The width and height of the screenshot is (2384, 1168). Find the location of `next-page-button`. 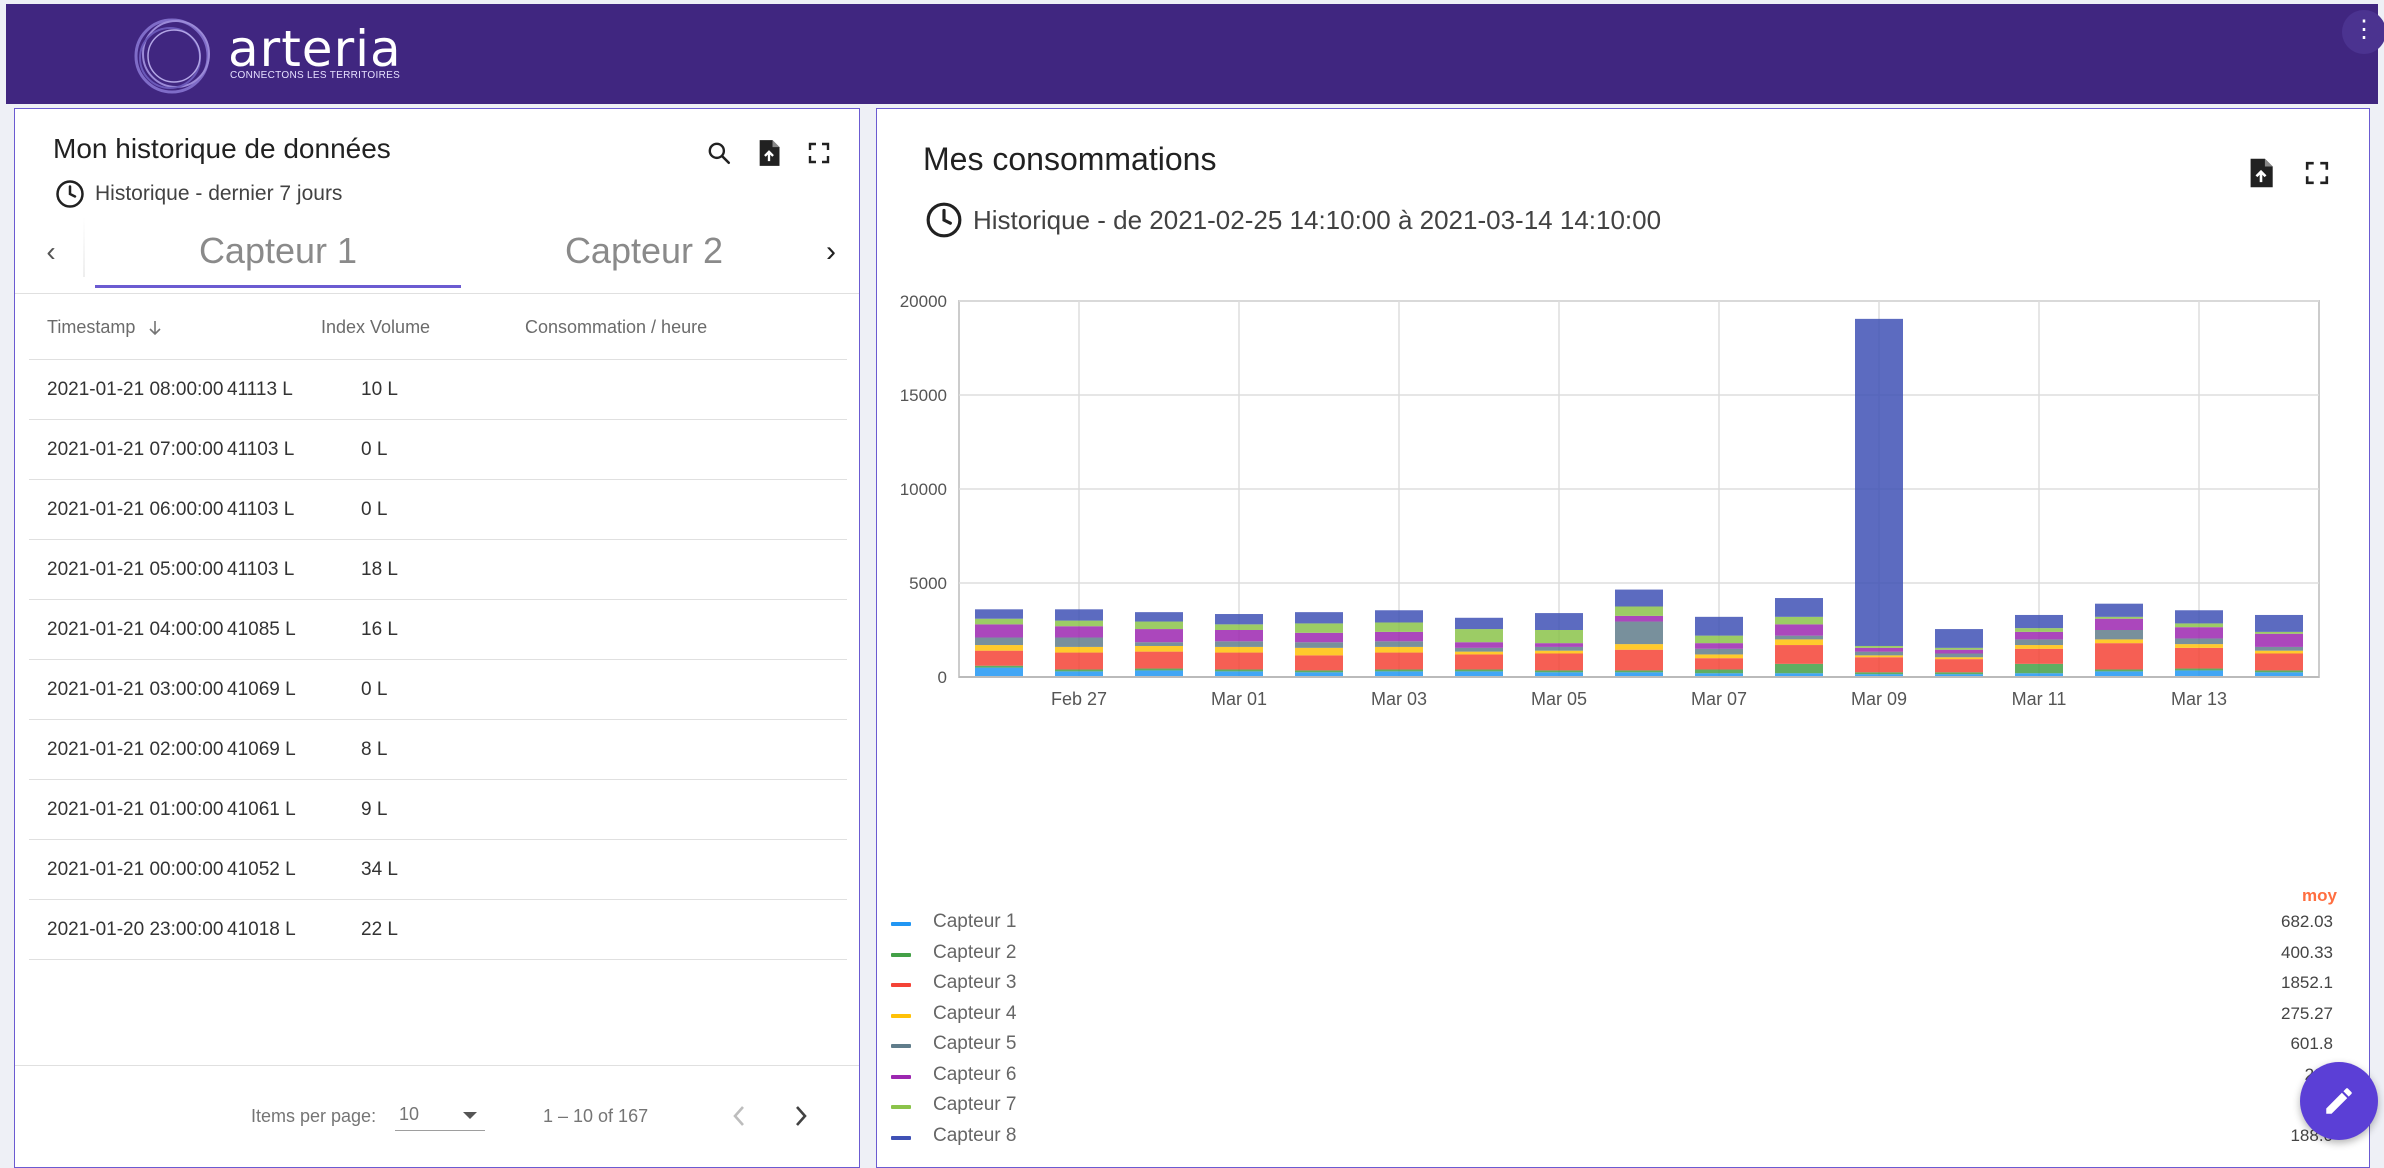

next-page-button is located at coordinates (801, 1116).